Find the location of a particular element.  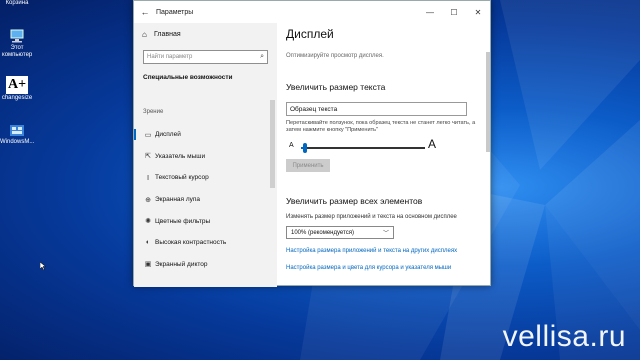

display-icon: ▭ is located at coordinates (148, 135).